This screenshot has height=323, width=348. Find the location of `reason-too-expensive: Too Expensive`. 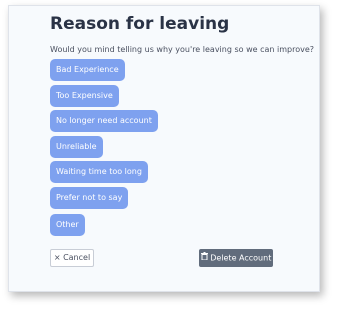

reason-too-expensive: Too Expensive is located at coordinates (84, 96).